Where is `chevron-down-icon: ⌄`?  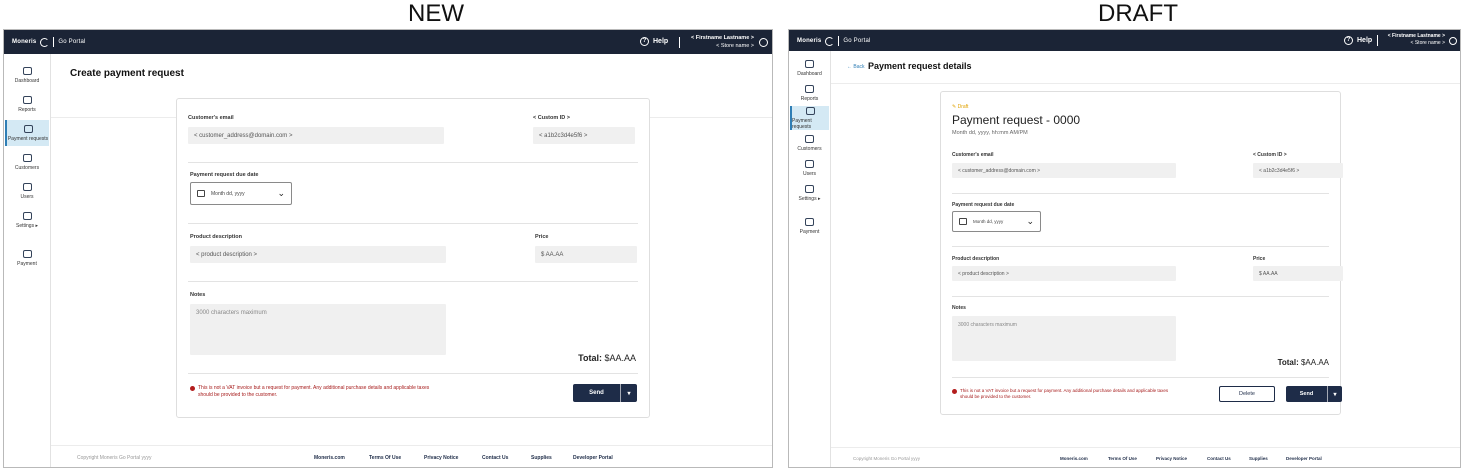 chevron-down-icon: ⌄ is located at coordinates (281, 193).